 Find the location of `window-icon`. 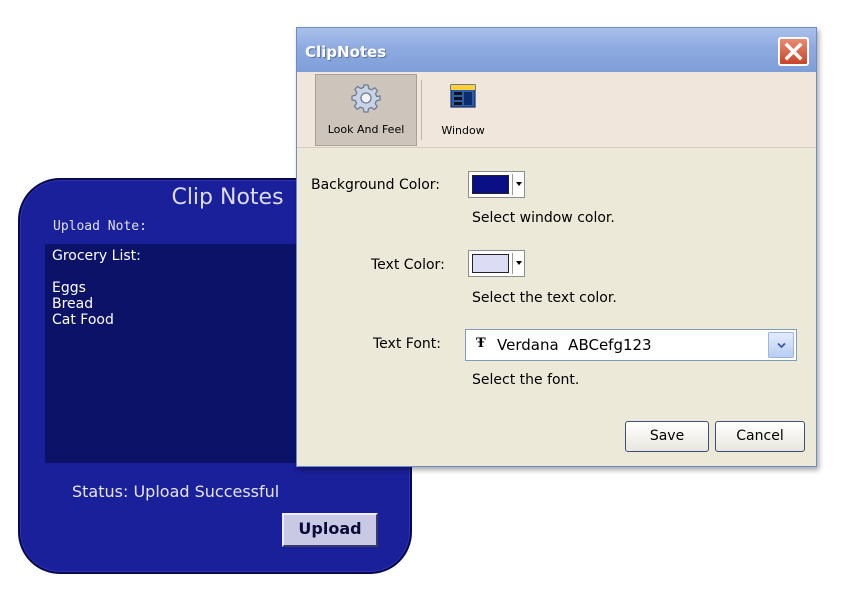

window-icon is located at coordinates (463, 96).